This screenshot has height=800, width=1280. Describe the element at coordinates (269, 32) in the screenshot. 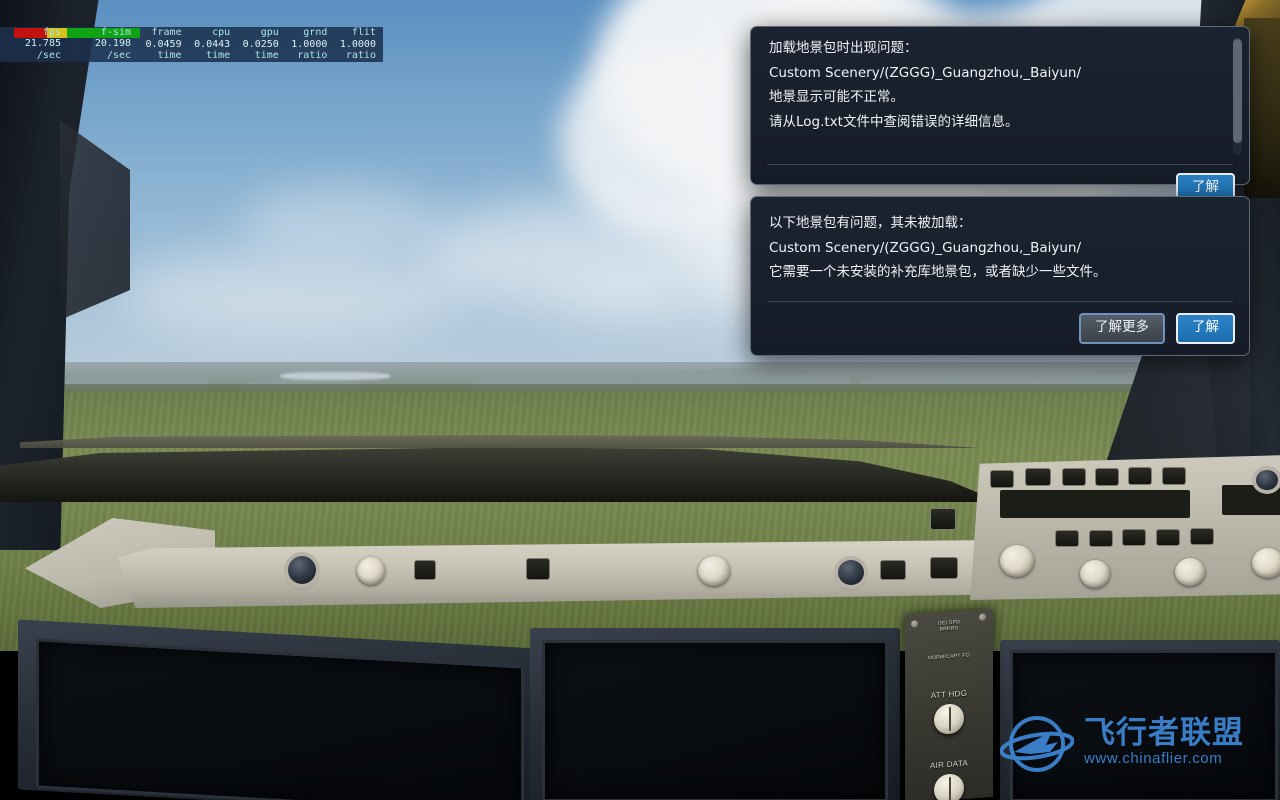

I see `perf-label-gpu: gpu` at that location.